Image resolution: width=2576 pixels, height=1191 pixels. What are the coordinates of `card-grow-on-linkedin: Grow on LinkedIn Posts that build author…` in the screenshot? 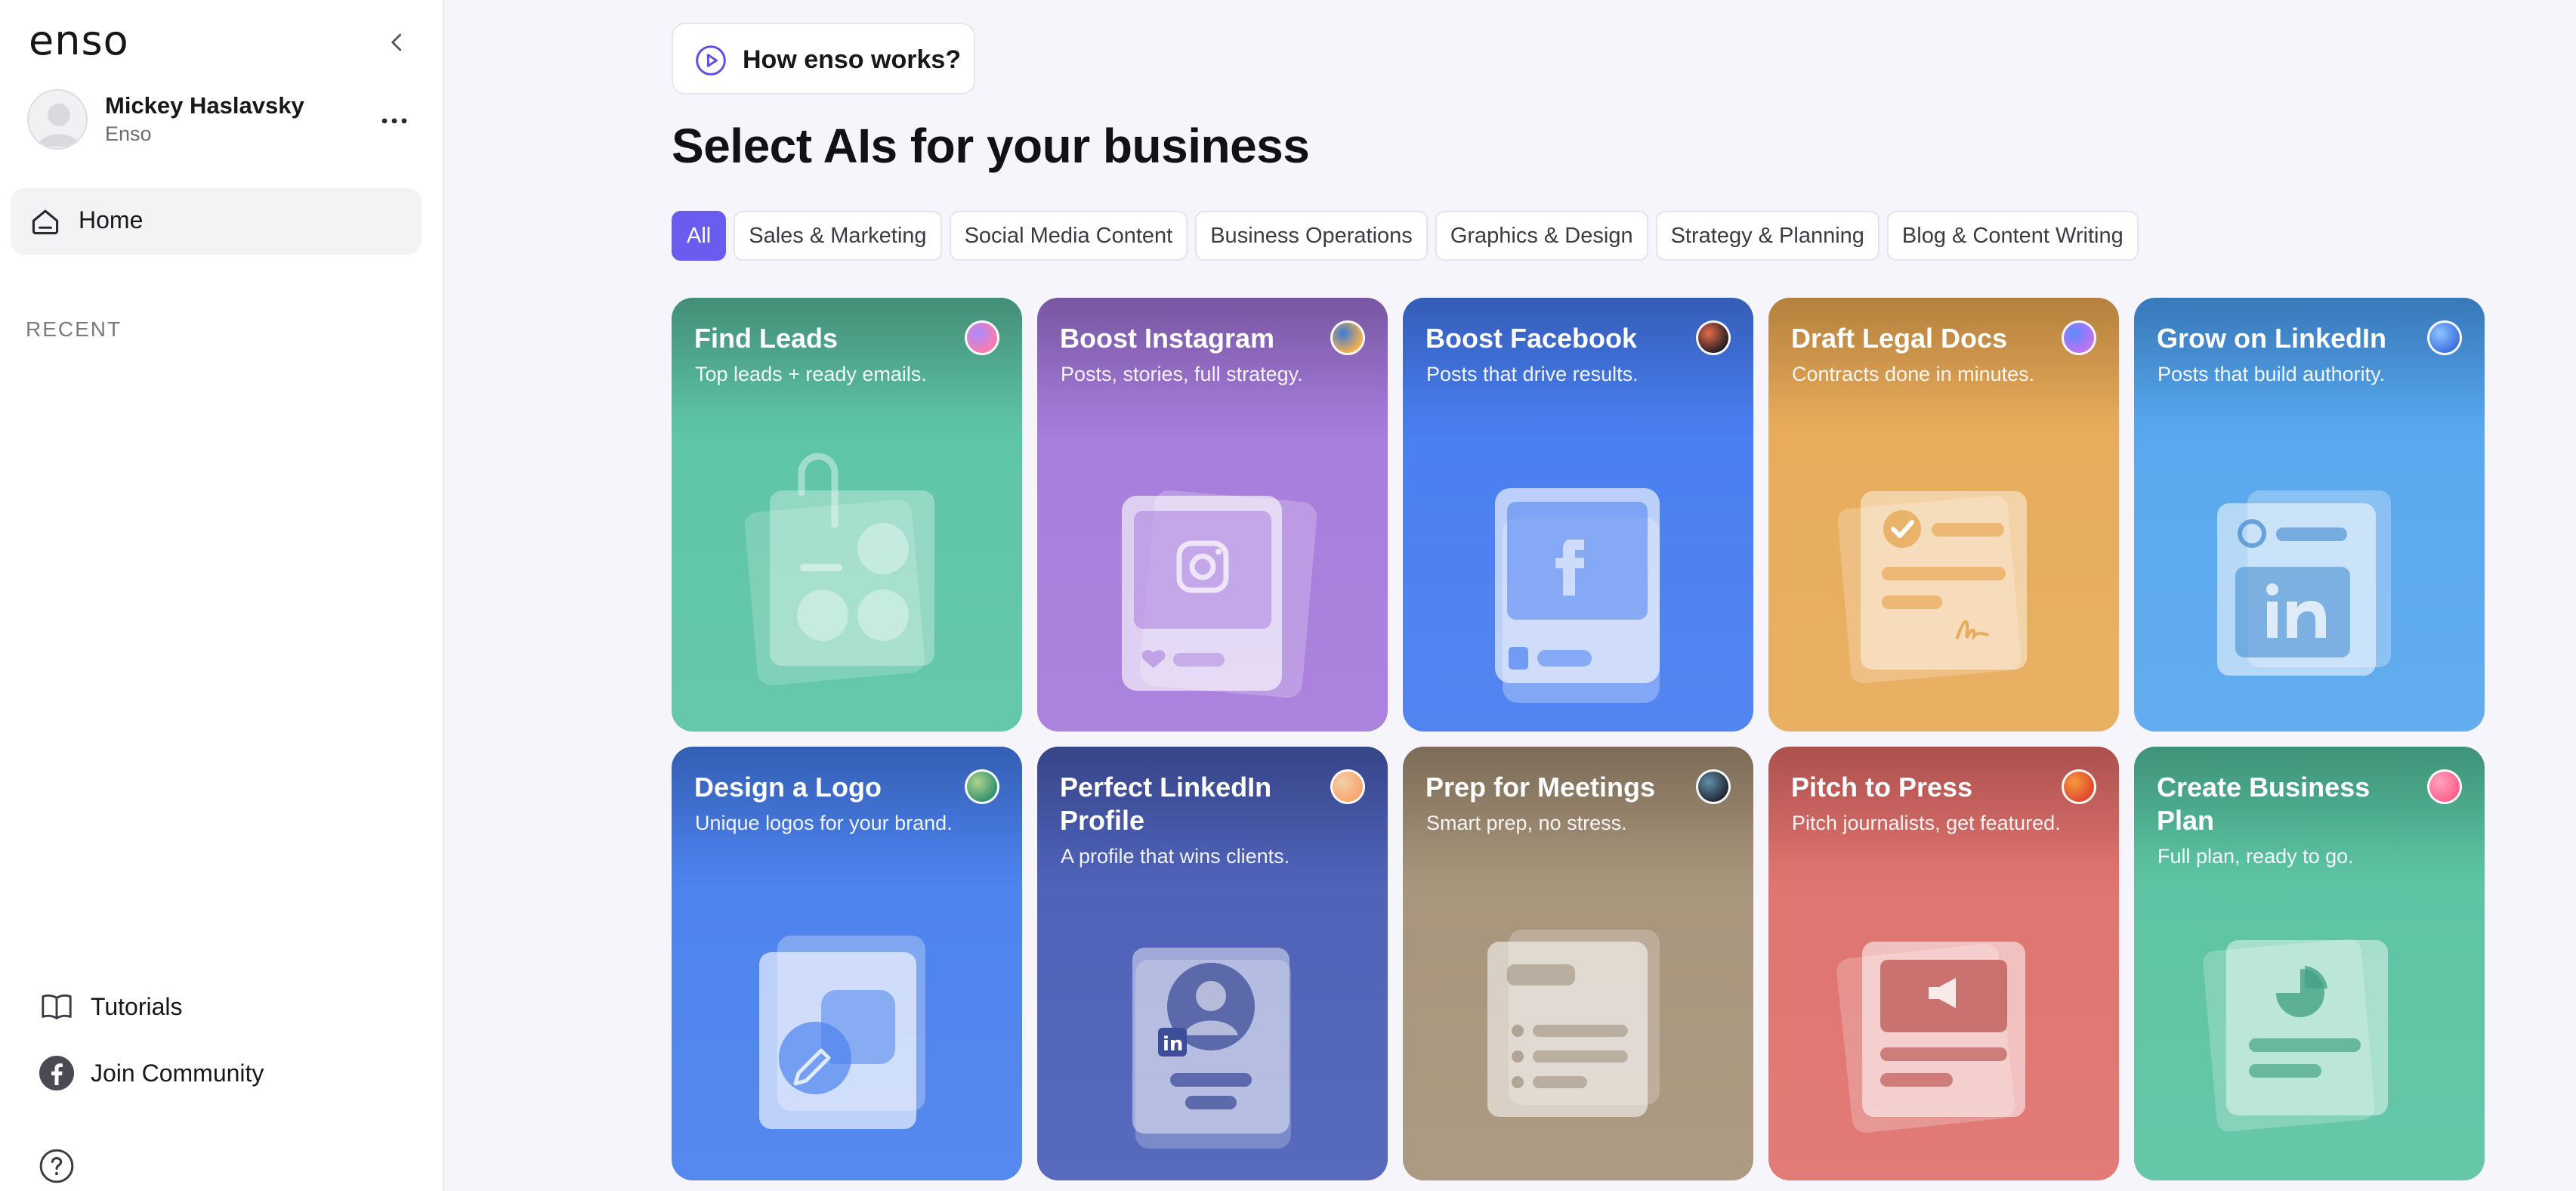 It's located at (2309, 515).